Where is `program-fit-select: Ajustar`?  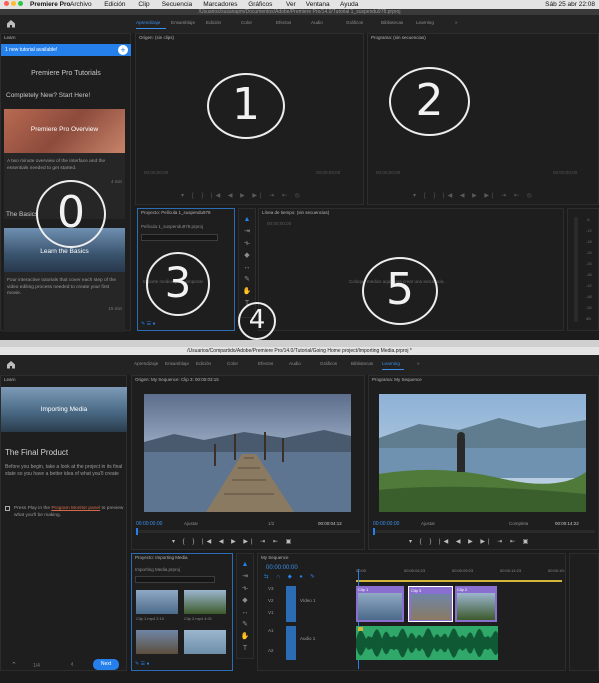
program-fit-select: Ajustar is located at coordinates (428, 523).